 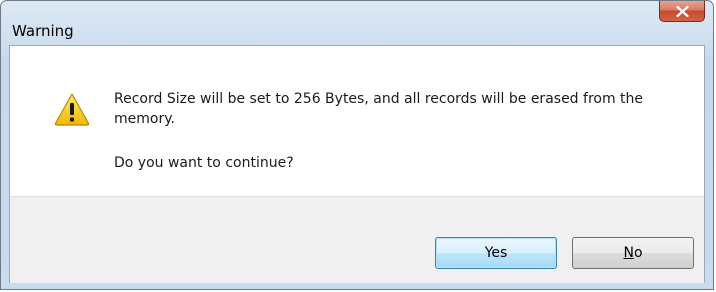 I want to click on close-button, so click(x=682, y=11).